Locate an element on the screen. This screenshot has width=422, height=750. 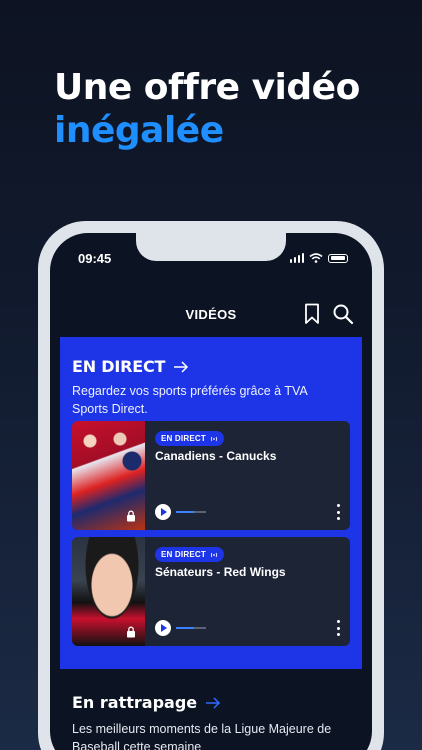
headline-line-1: Une offre vidéo is located at coordinates (207, 87).